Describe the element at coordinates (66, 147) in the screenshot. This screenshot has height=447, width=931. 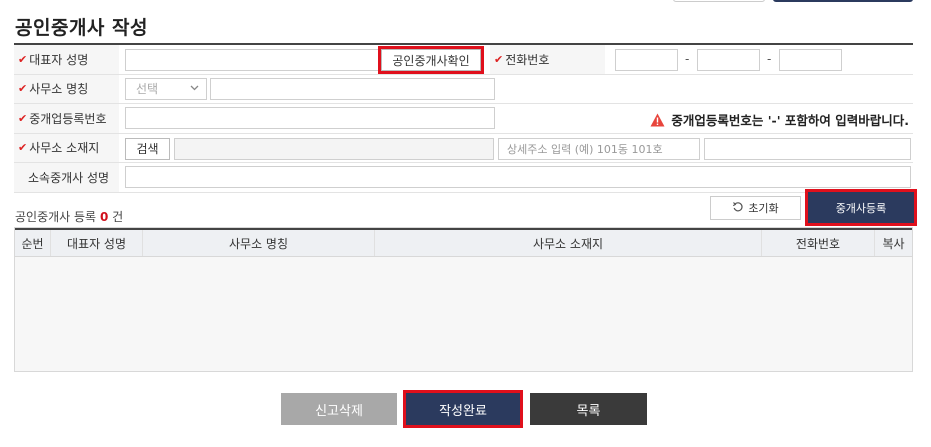
I see `address-label: ✔ 사무소 소재지` at that location.